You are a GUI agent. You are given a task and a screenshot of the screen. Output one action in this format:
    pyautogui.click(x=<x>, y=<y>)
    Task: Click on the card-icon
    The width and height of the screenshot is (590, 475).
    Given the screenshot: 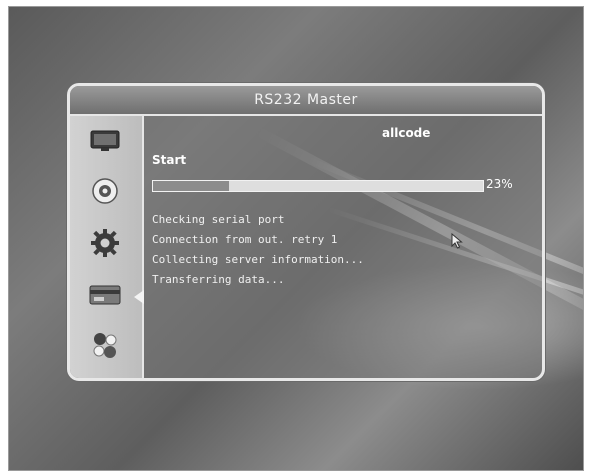 What is the action you would take?
    pyautogui.click(x=105, y=297)
    